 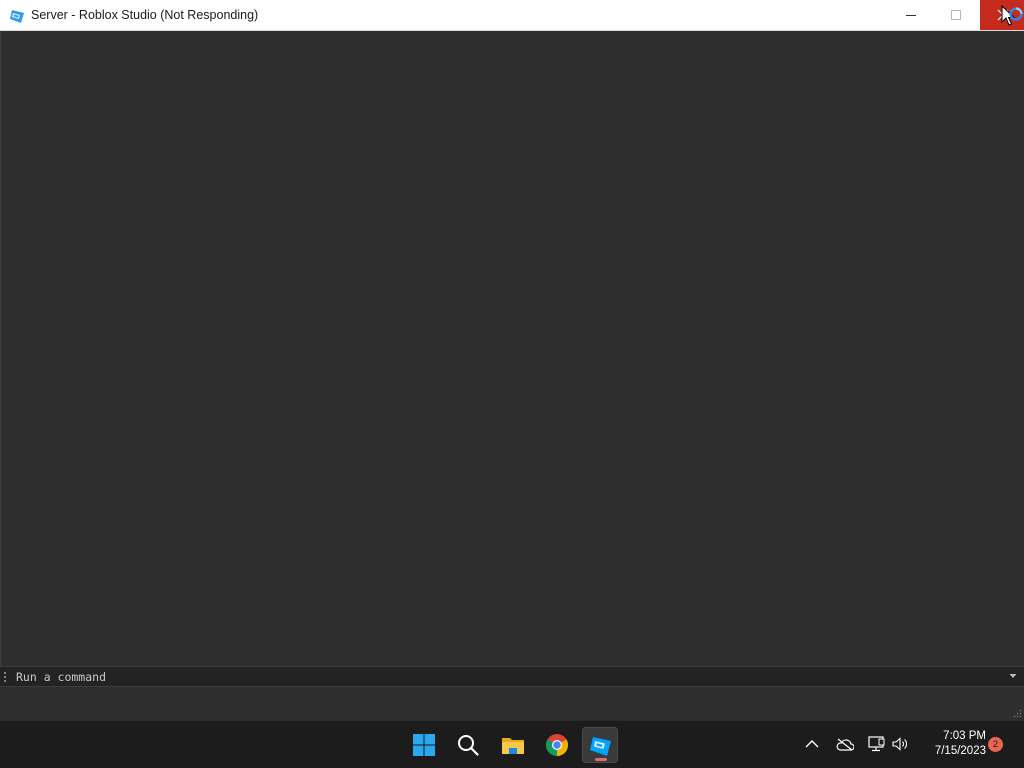 I want to click on windows-start-icon, so click(x=424, y=745).